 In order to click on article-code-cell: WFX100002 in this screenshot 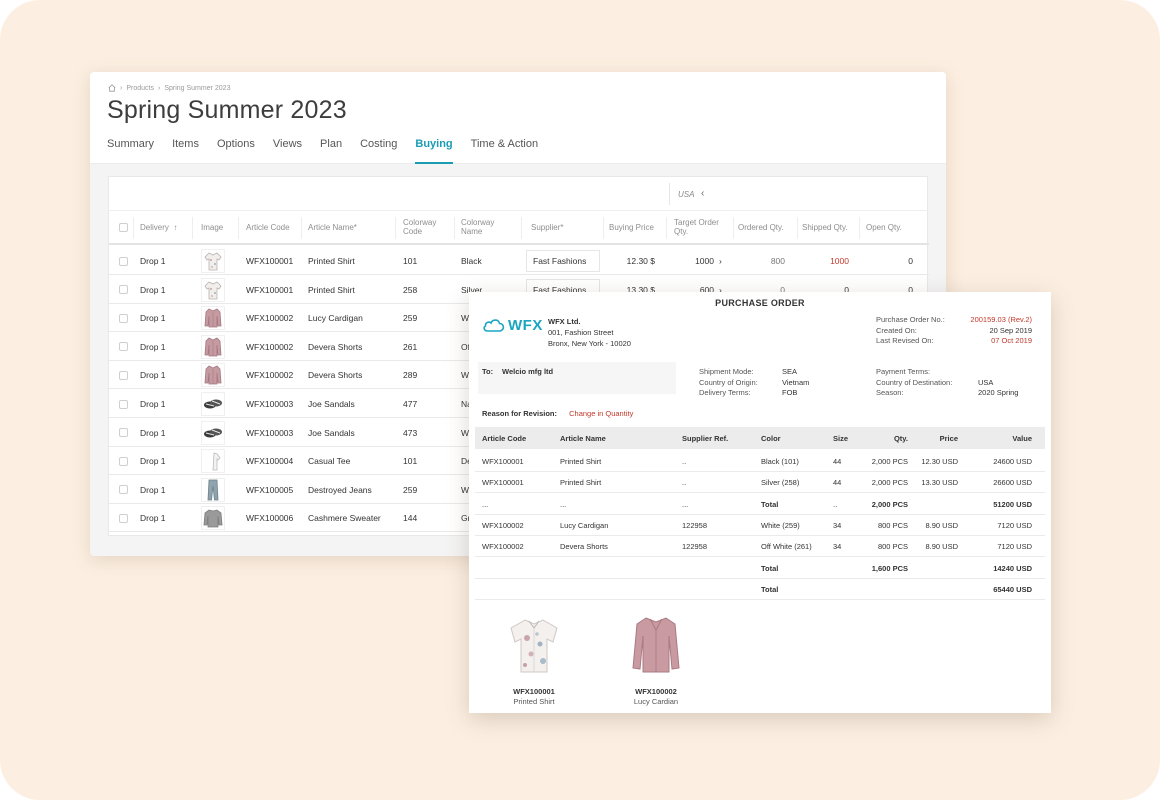, I will do `click(270, 375)`.